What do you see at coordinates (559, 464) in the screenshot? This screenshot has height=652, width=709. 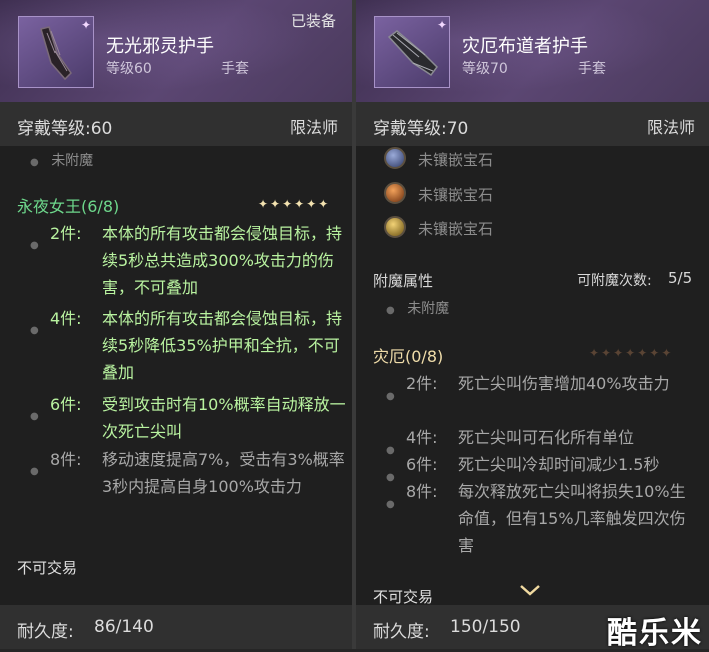 I see `bonus-text: 死亡尖叫冷却时间减少1.5秒` at bounding box center [559, 464].